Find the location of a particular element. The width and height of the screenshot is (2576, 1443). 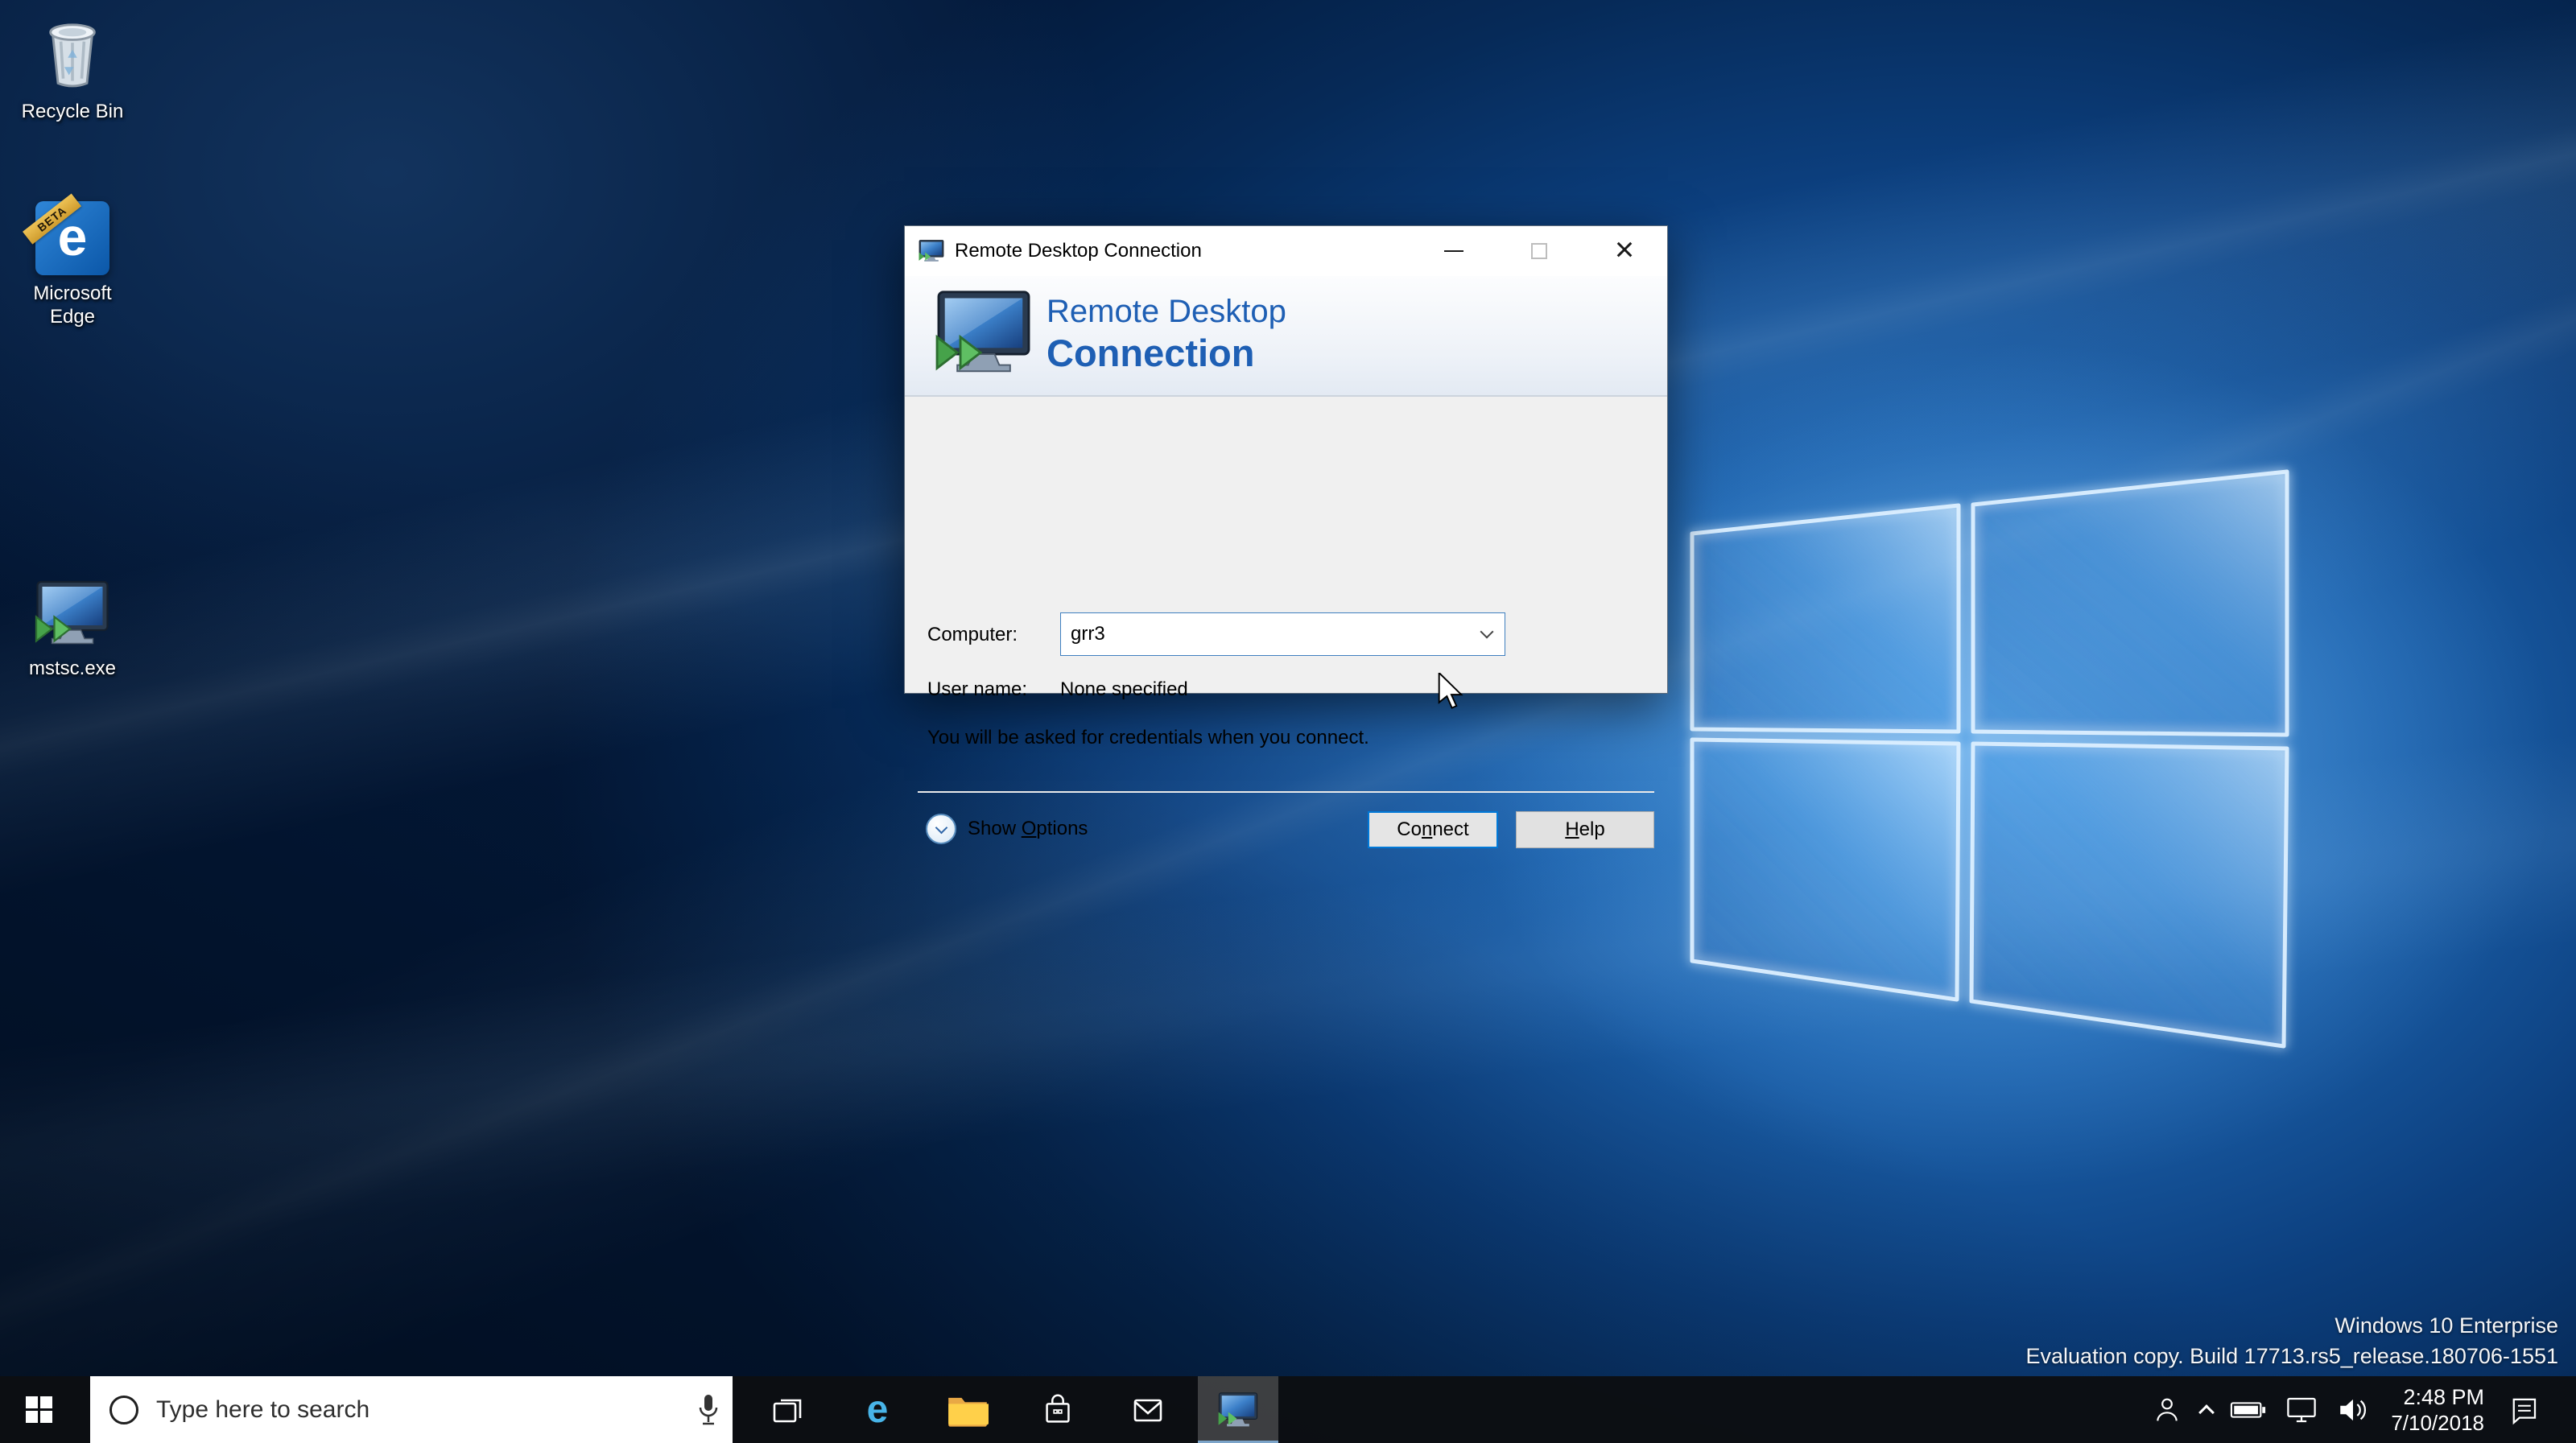

help-button: Help is located at coordinates (1585, 830).